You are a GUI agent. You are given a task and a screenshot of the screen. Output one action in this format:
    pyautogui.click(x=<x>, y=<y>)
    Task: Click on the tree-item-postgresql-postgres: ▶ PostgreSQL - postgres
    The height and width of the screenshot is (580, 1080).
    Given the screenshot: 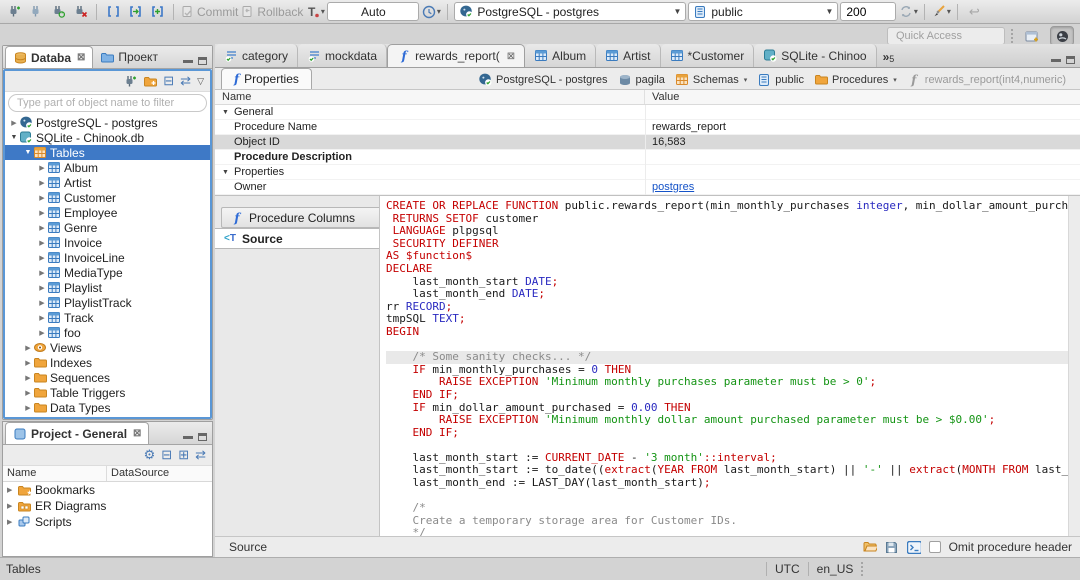 What is the action you would take?
    pyautogui.click(x=107, y=122)
    